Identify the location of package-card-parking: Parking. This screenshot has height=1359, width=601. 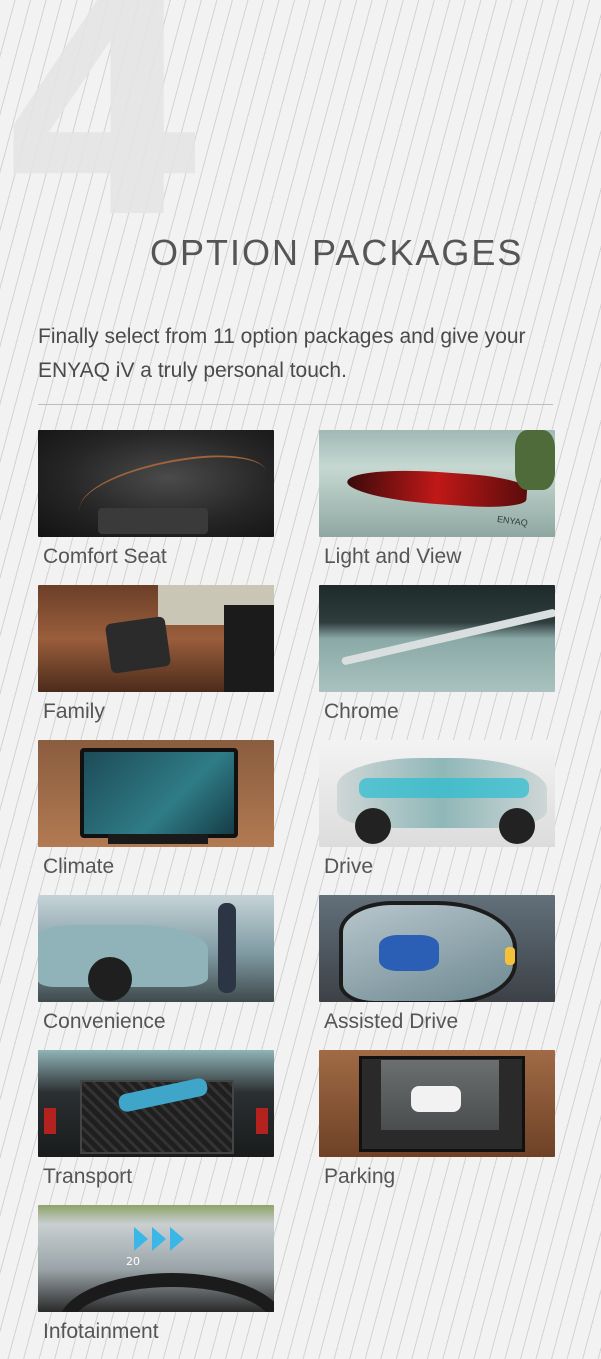
(437, 1119).